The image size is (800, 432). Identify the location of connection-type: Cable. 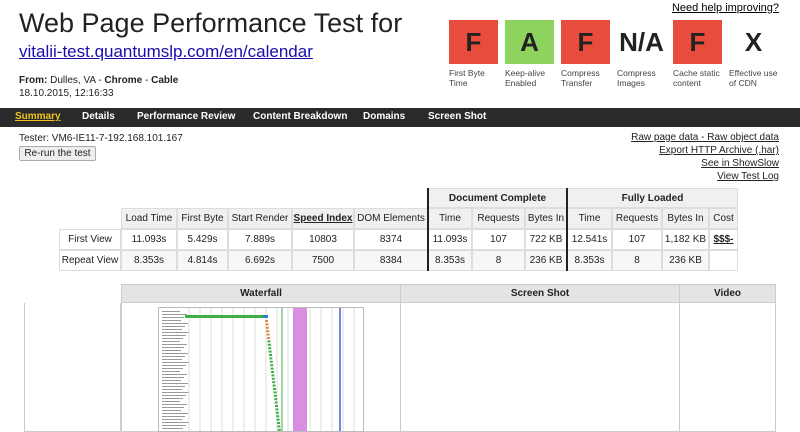
(165, 80).